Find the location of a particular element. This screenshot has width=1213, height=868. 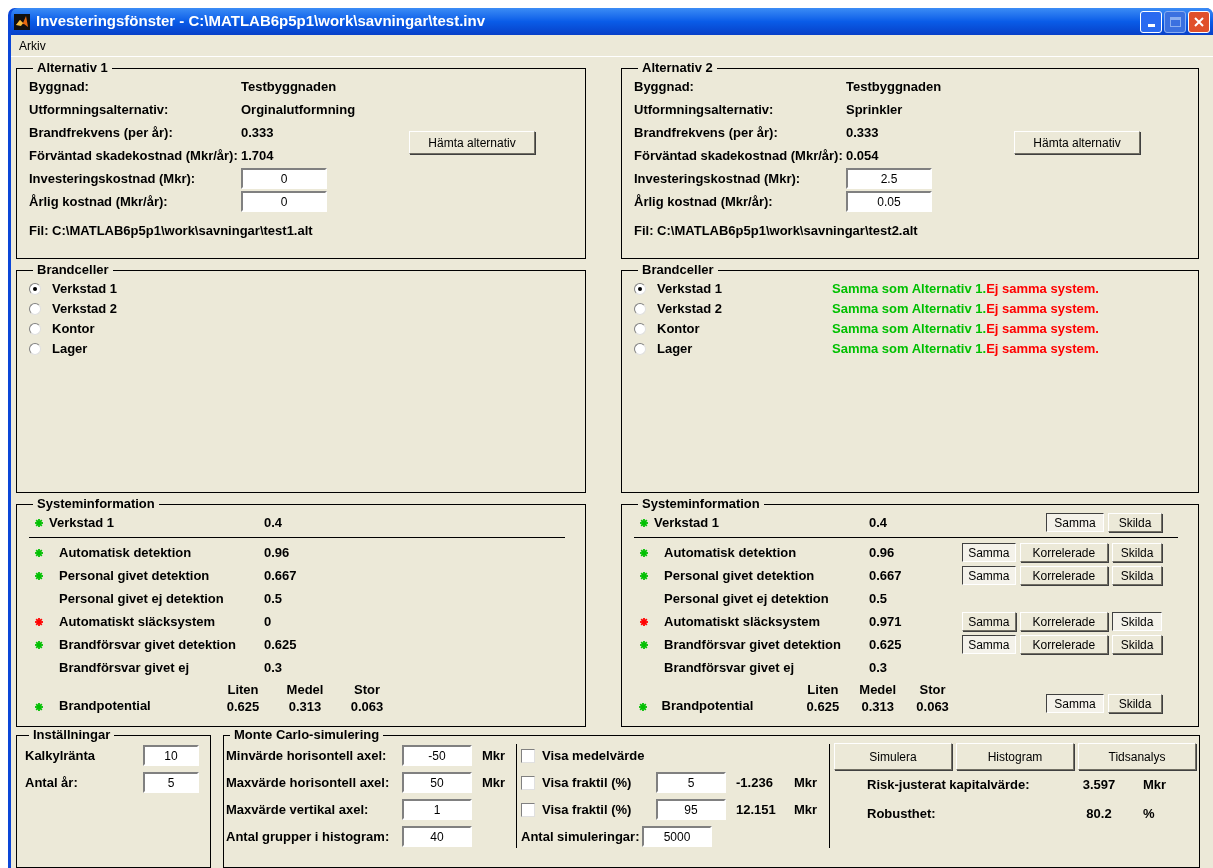

panel-title: Systeminformation is located at coordinates (701, 504).